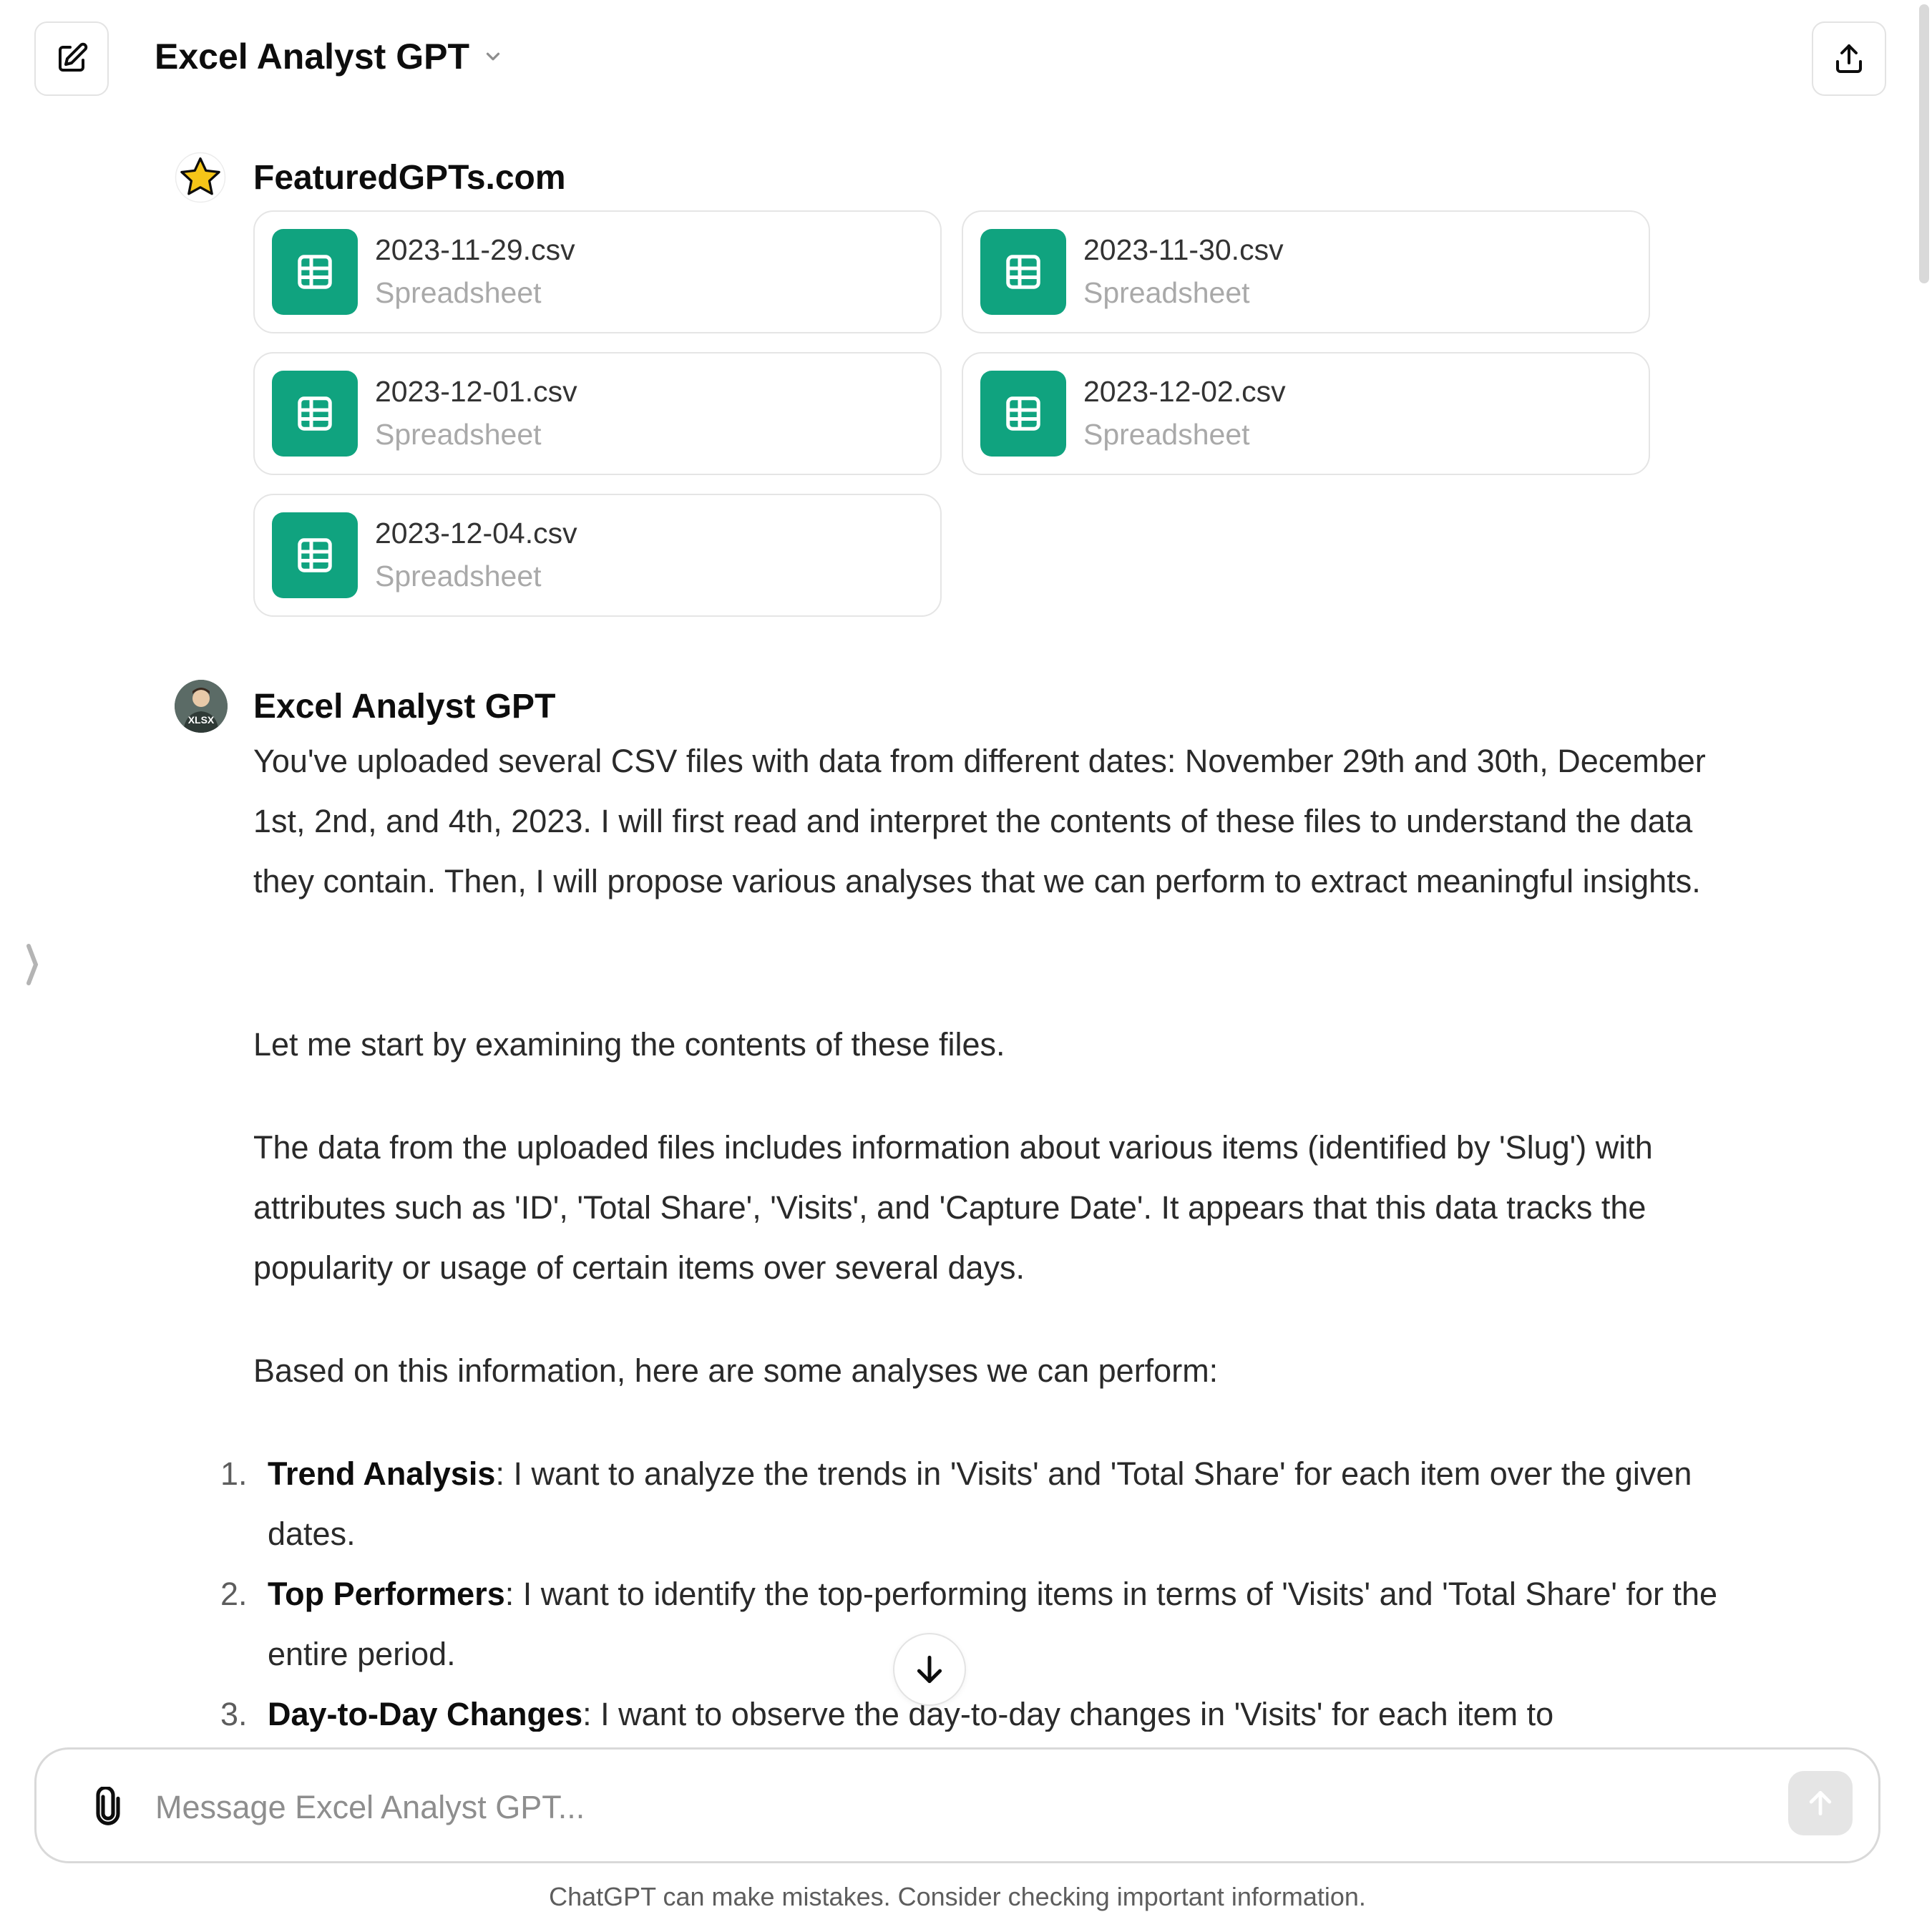 The width and height of the screenshot is (1932, 1932). I want to click on scrollbar, so click(1924, 143).